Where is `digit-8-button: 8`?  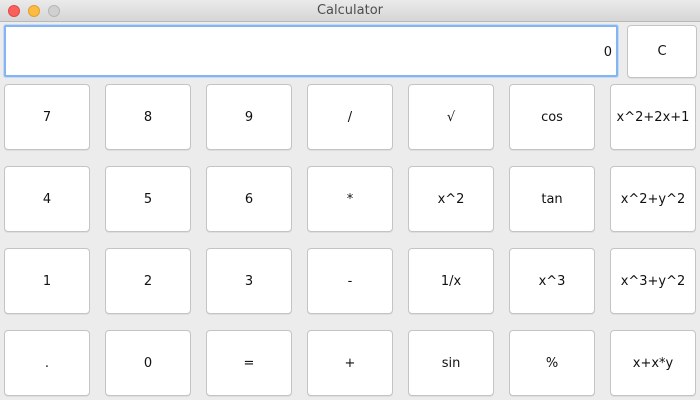 digit-8-button: 8 is located at coordinates (148, 117).